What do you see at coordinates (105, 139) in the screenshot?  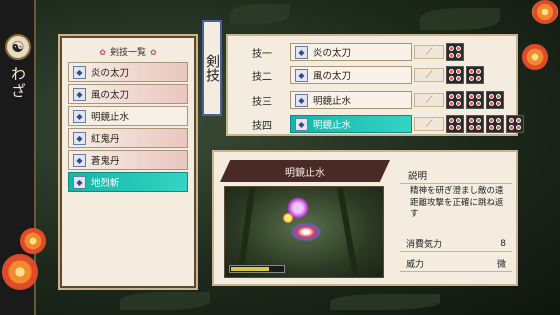 I see `skill-list-item-label: 紅鬼丹` at bounding box center [105, 139].